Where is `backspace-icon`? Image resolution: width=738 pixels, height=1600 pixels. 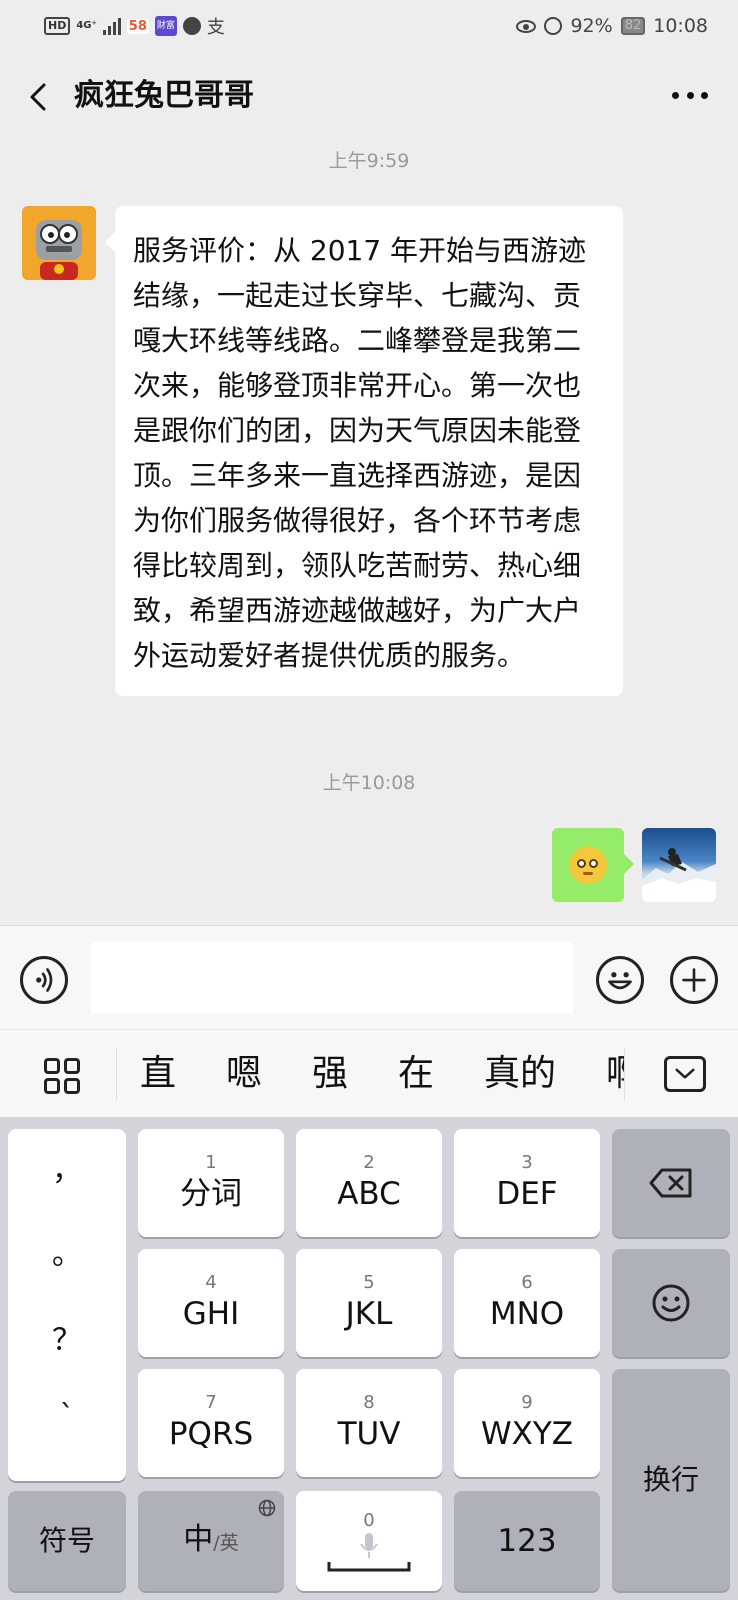 backspace-icon is located at coordinates (670, 1183).